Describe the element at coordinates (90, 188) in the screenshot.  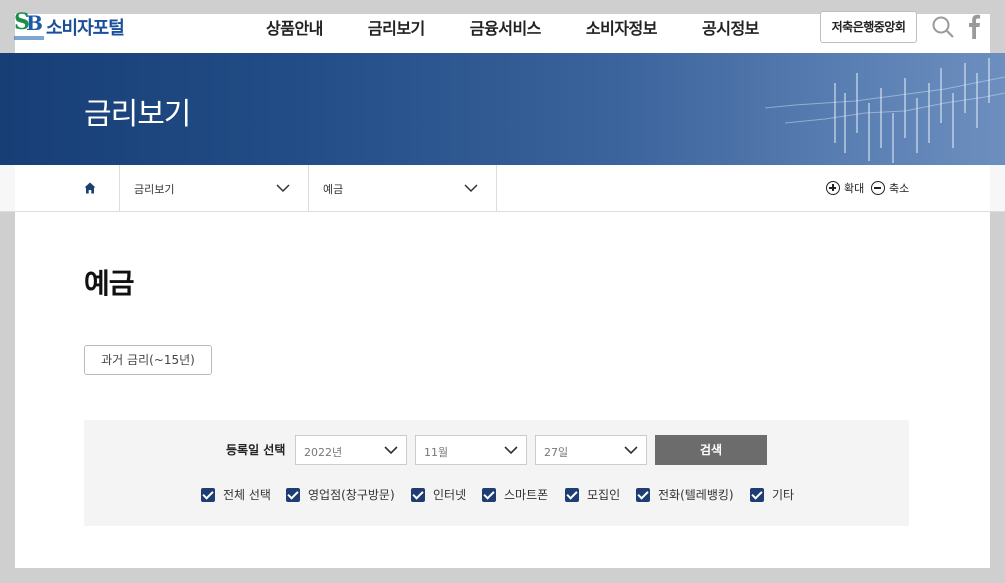
I see `home-icon` at that location.